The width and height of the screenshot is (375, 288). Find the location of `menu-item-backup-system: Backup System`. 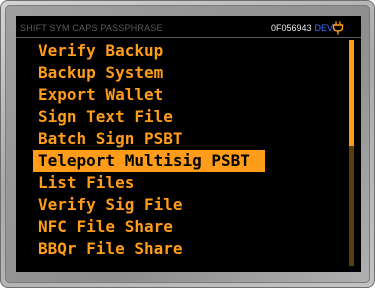

menu-item-backup-system: Backup System is located at coordinates (176, 73).